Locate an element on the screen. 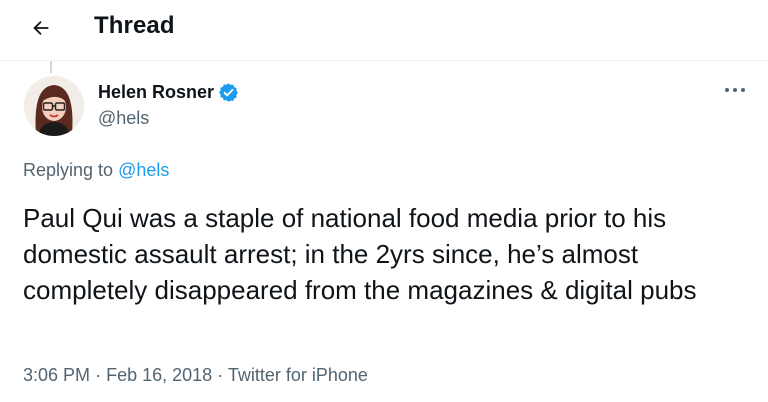 The height and width of the screenshot is (402, 768). avatar is located at coordinates (54, 106).